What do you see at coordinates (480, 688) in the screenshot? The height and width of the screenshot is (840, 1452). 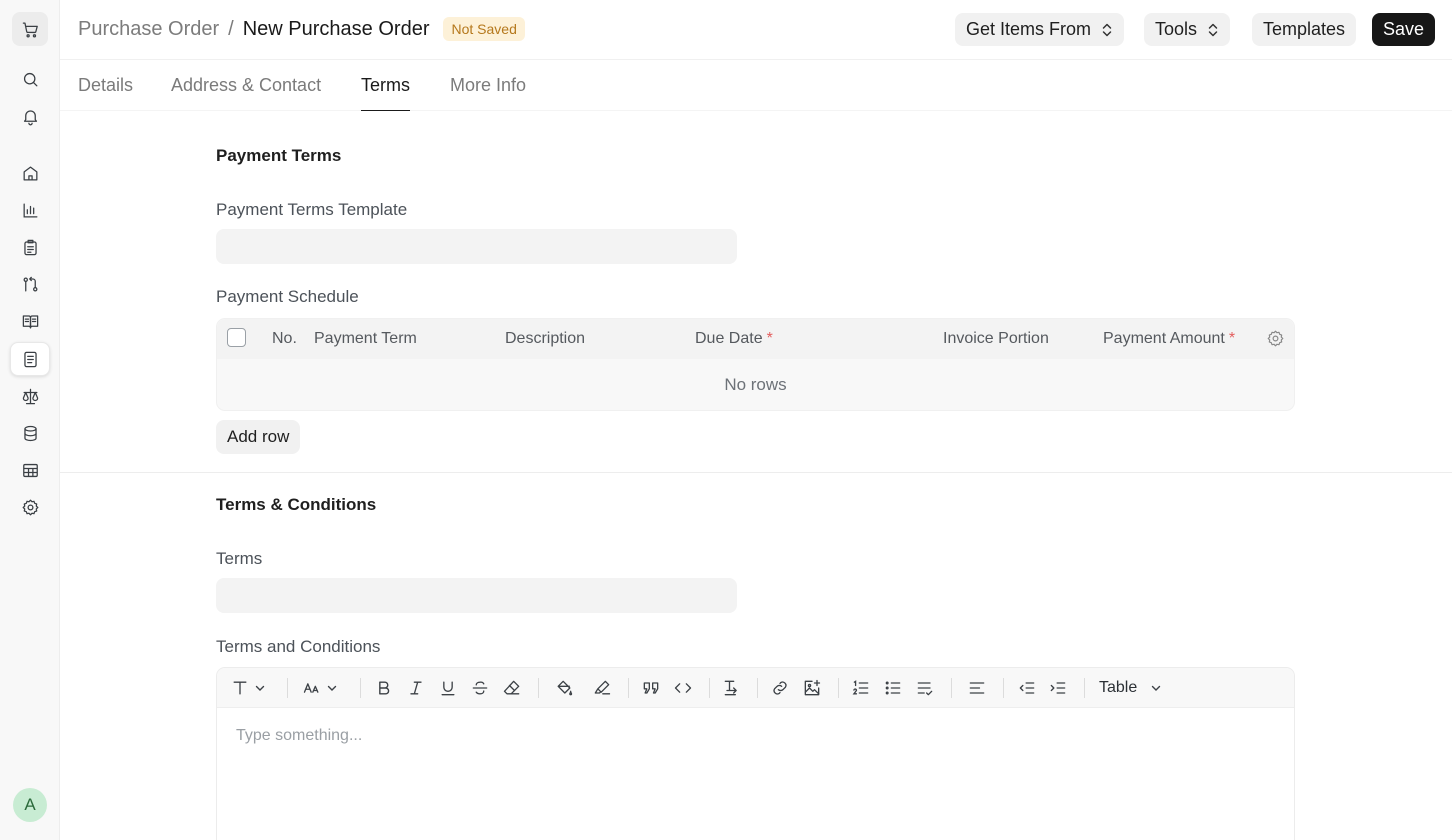 I see `strikethrough-icon` at bounding box center [480, 688].